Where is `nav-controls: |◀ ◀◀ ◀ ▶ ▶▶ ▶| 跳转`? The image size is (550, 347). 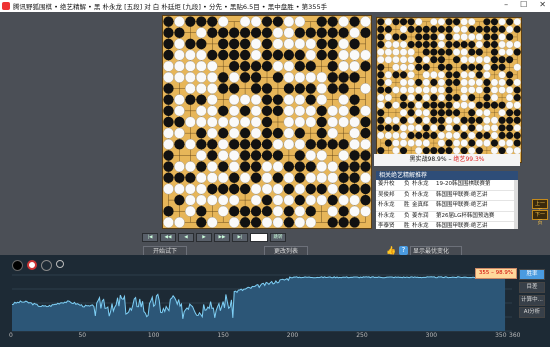
nav-controls: |◀ ◀◀ ◀ ▶ ▶▶ ▶| 跳转 is located at coordinates (214, 237).